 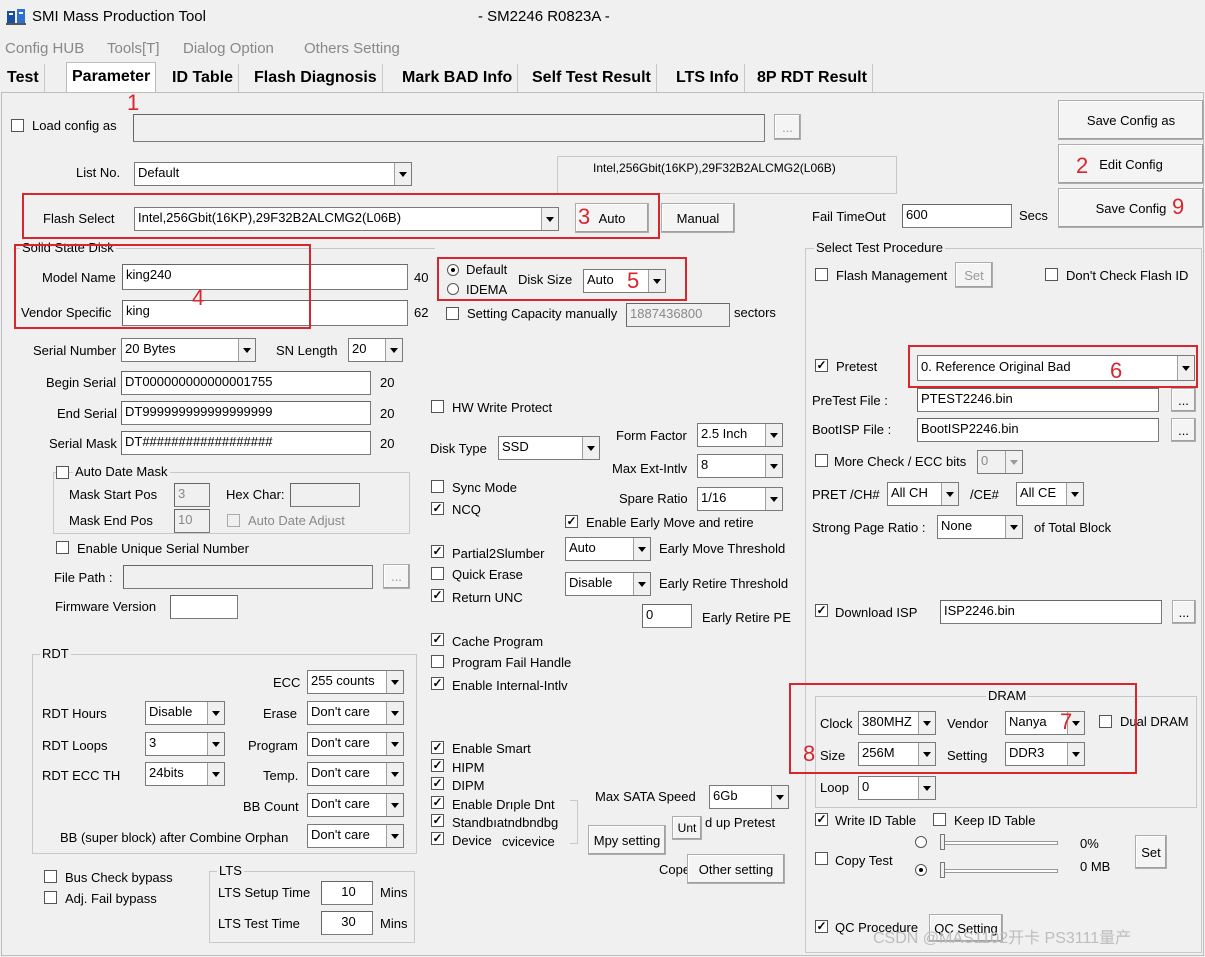 What do you see at coordinates (204, 607) in the screenshot?
I see `firmware-version-input` at bounding box center [204, 607].